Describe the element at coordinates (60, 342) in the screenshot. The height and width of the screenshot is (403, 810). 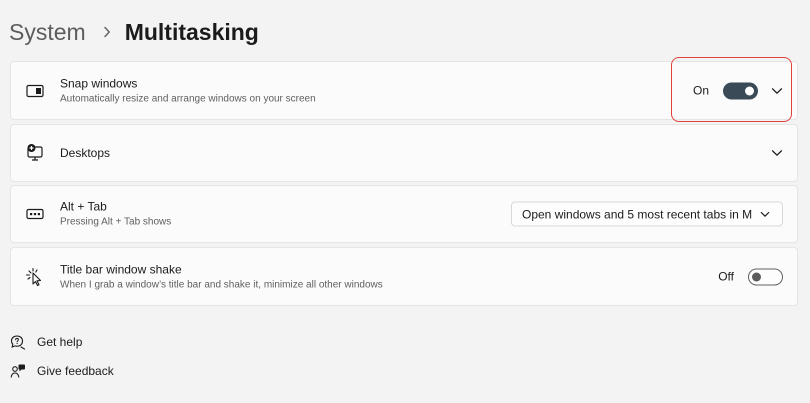
I see `get-help-label: Get help` at that location.